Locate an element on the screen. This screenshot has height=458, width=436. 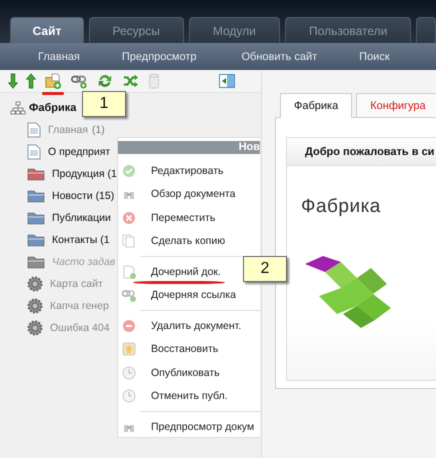
content-tab: Конфигура is located at coordinates (396, 105).